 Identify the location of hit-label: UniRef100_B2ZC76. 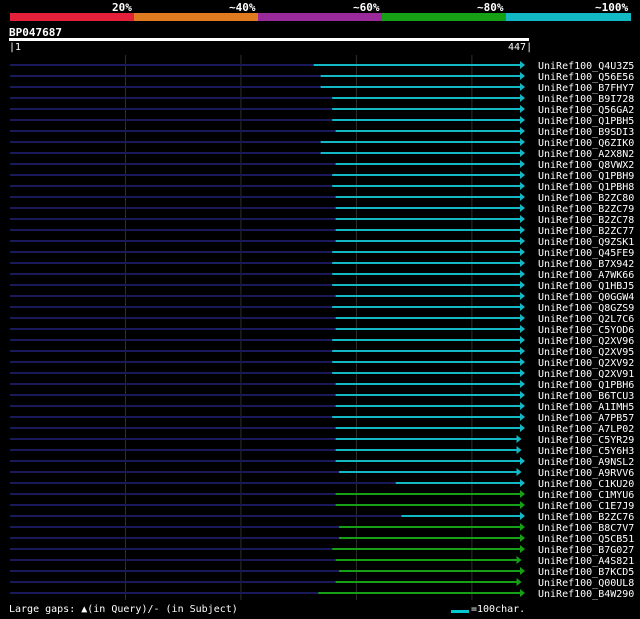
(586, 517).